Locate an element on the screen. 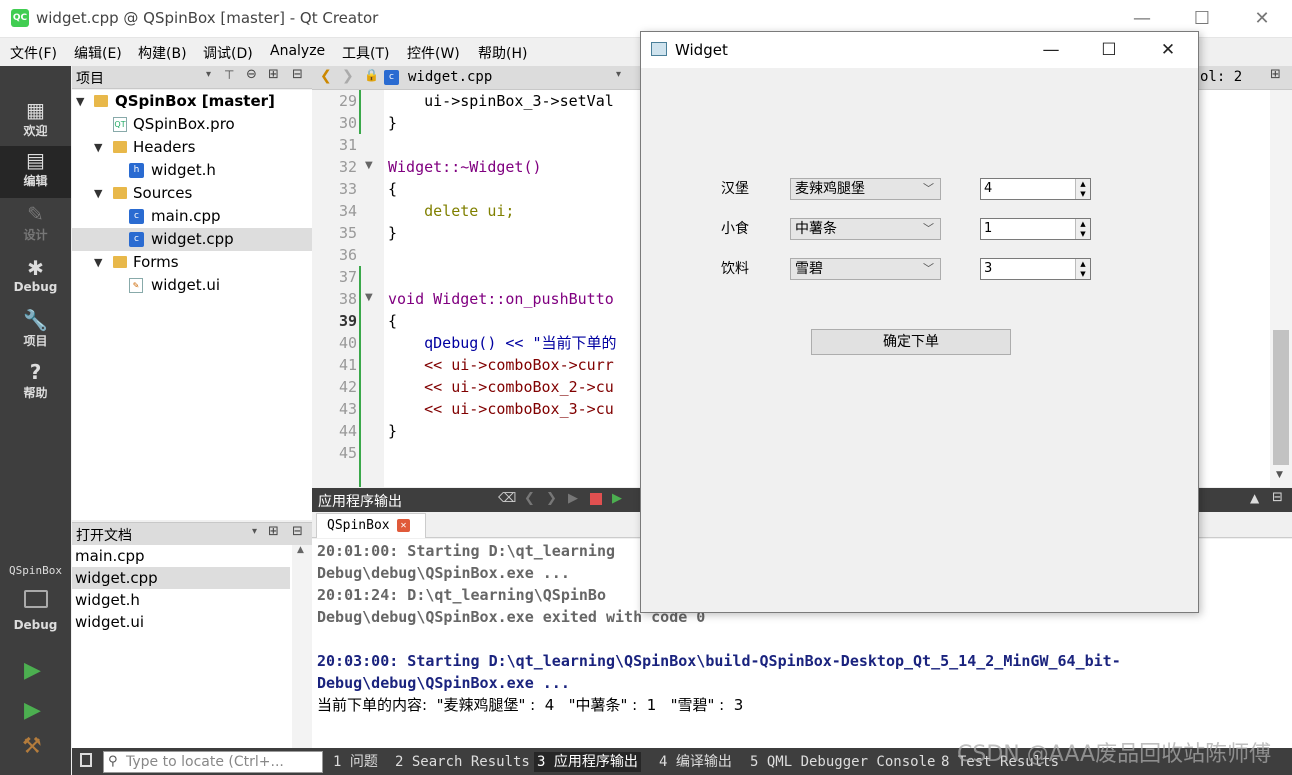 This screenshot has height=775, width=1292. combo-burger: 麦辣鸡腿堡 ﹀ is located at coordinates (865, 189).